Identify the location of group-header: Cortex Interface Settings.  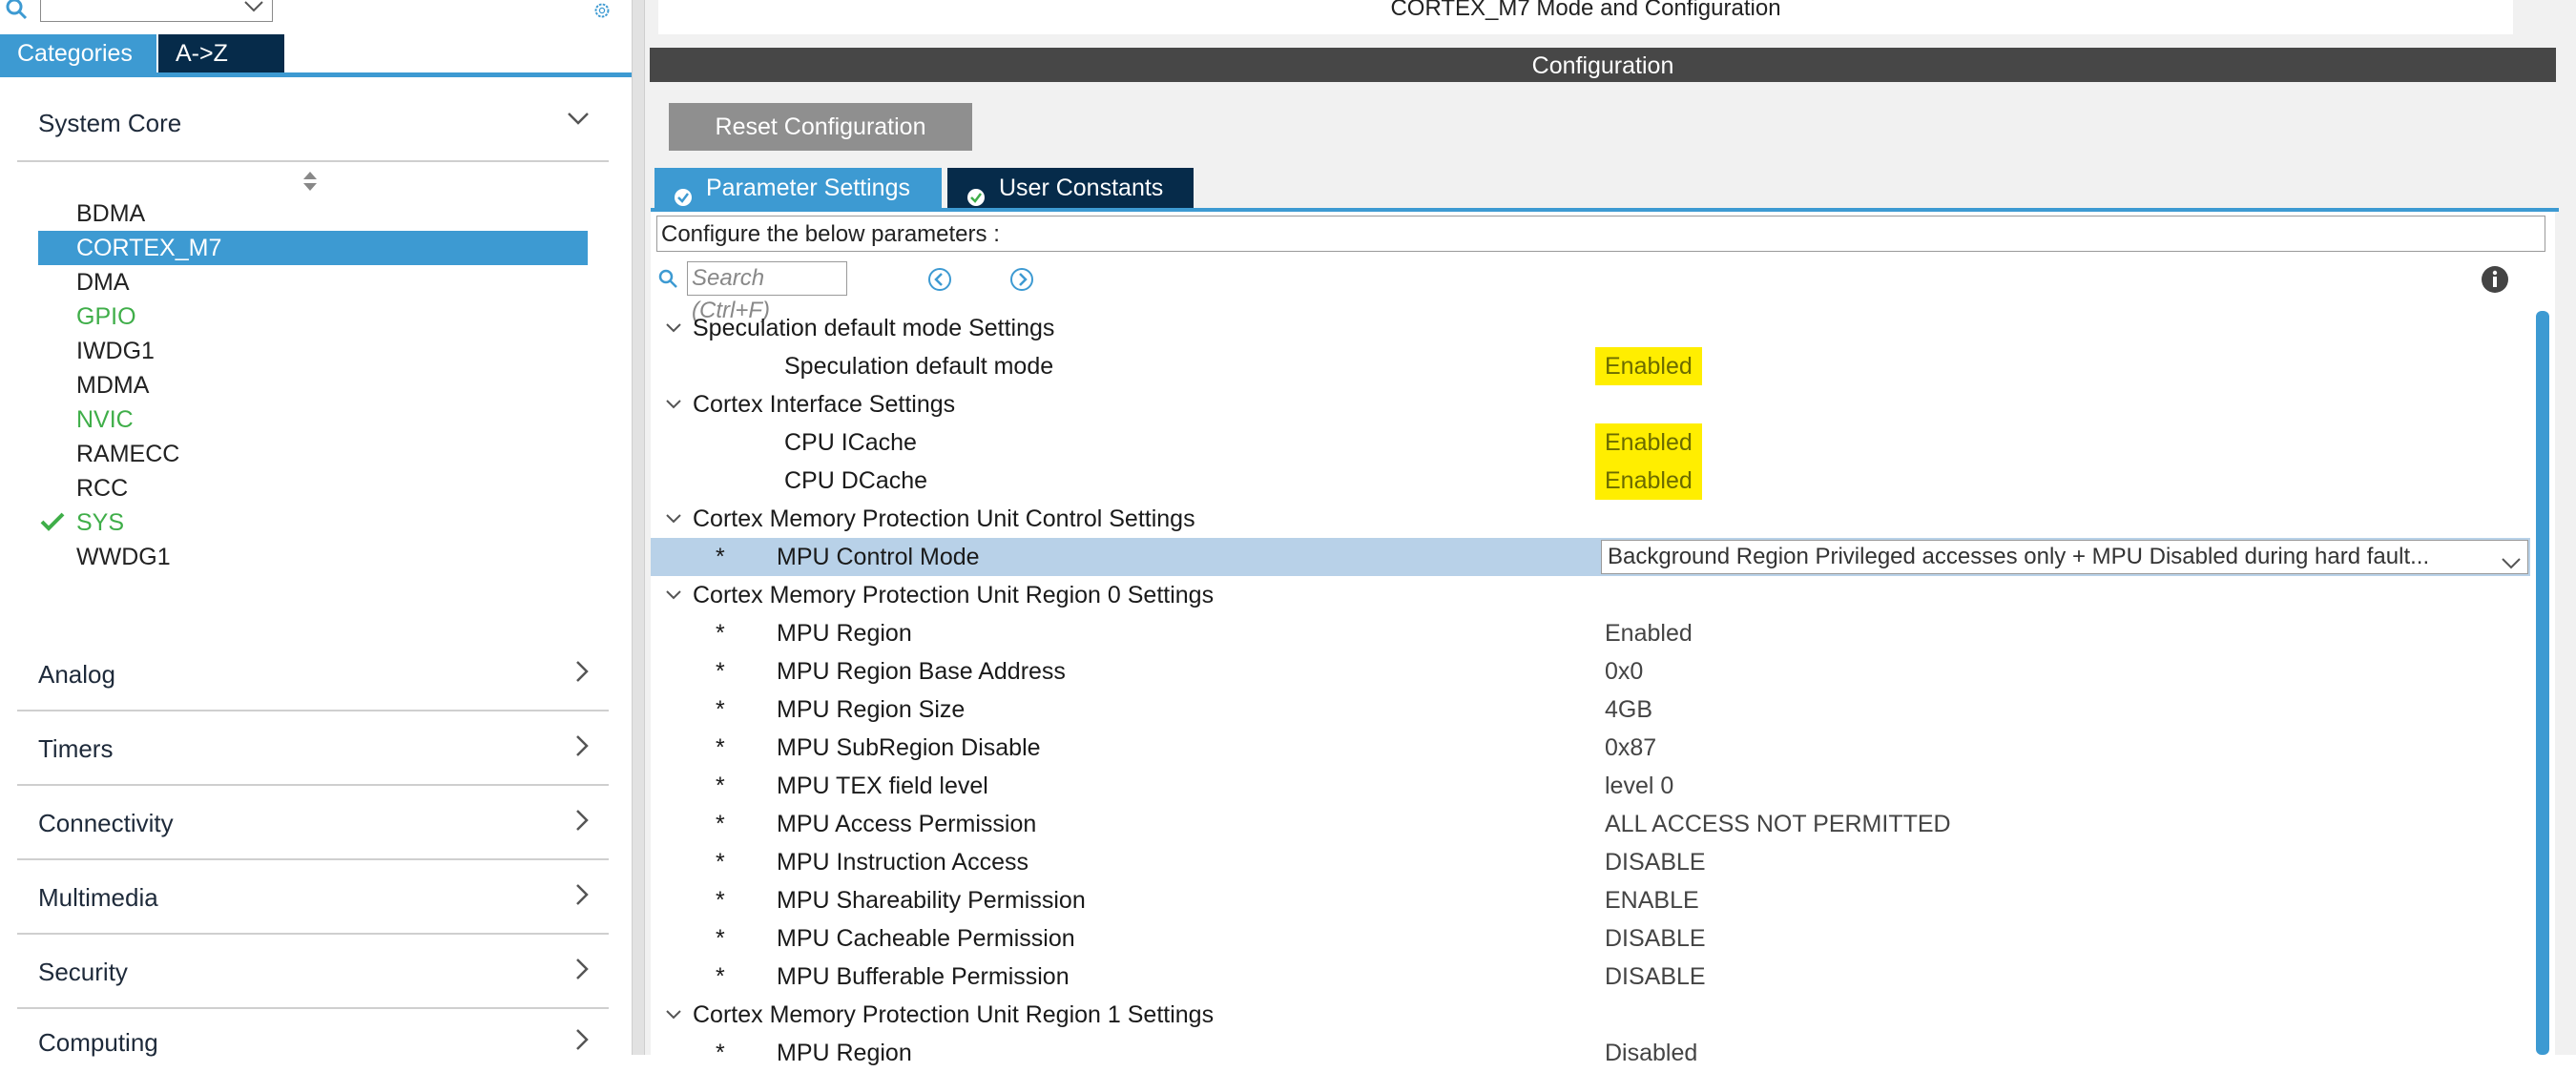
(1590, 404).